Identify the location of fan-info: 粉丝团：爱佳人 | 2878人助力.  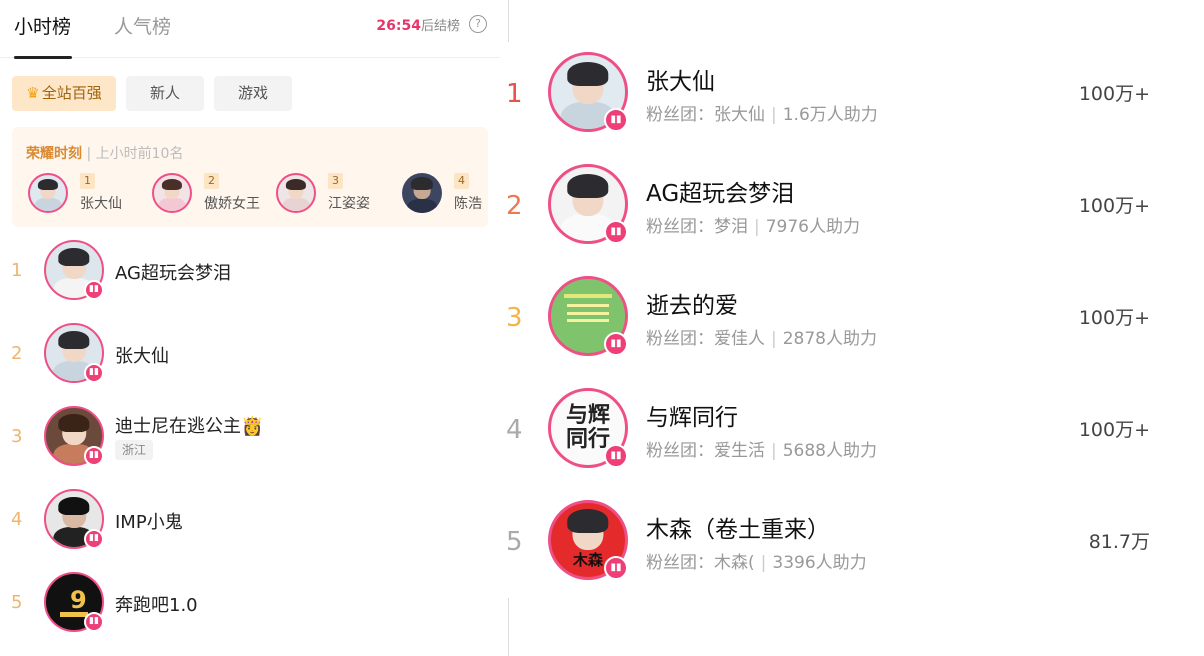
(761, 339).